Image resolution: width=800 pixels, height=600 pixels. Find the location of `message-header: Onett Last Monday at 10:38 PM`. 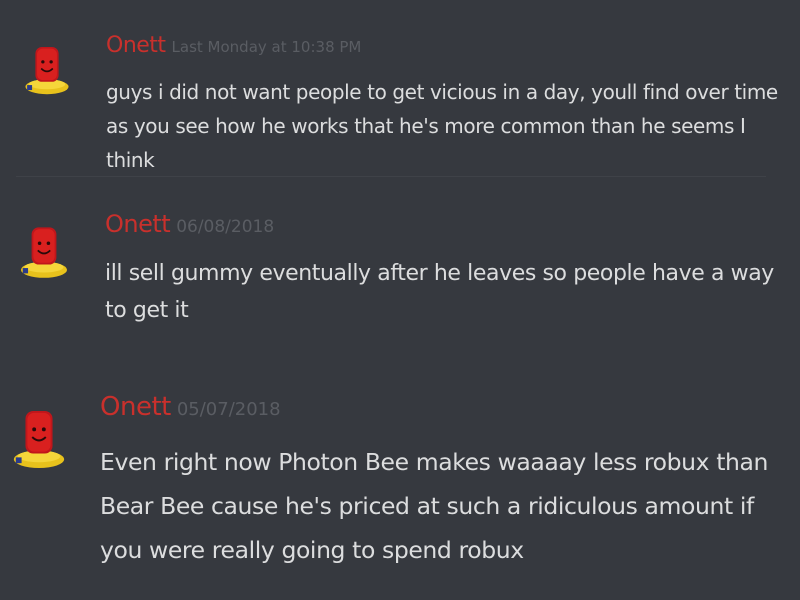

message-header: Onett Last Monday at 10:38 PM is located at coordinates (233, 45).